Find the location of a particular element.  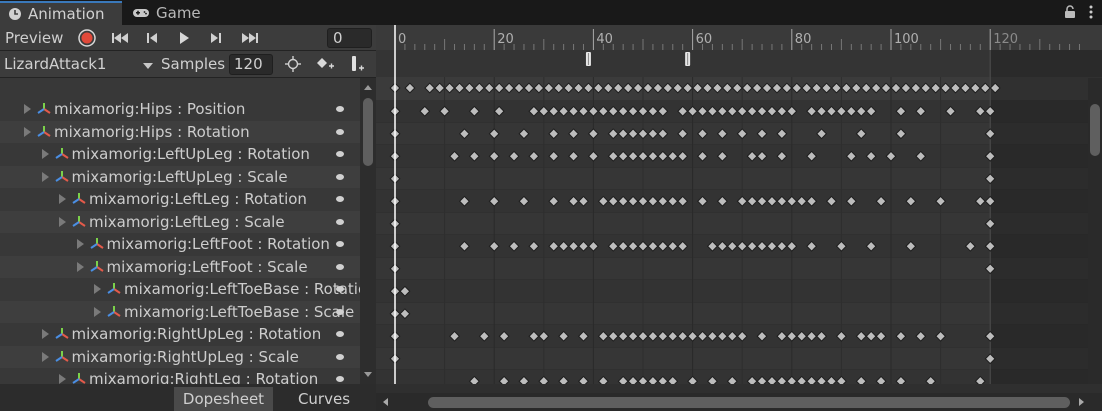

property-label: mixamorig:LeftLeg : Rotation is located at coordinates (198, 199).